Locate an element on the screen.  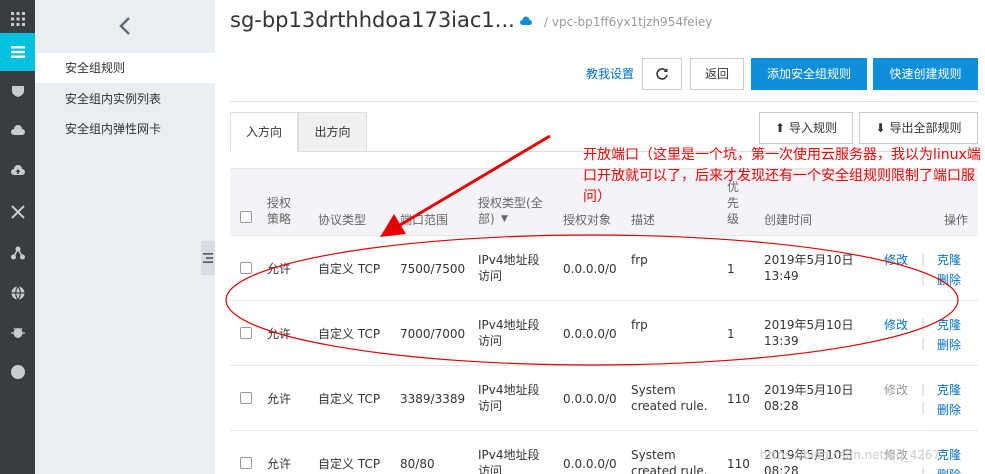
tab-outbound: 出方向 is located at coordinates (332, 132).